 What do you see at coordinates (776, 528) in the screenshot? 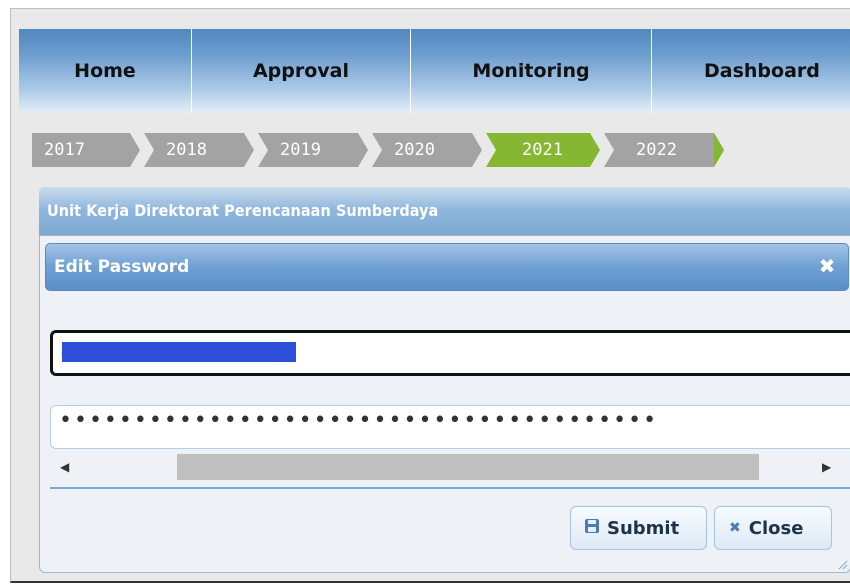
I see `close-label: Close` at bounding box center [776, 528].